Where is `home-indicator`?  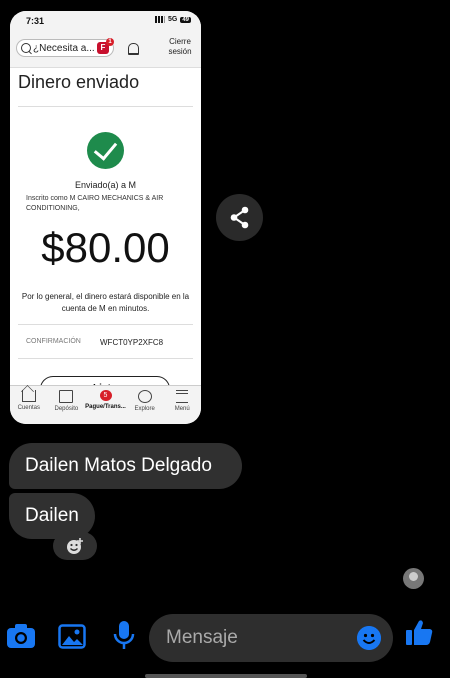 home-indicator is located at coordinates (226, 676).